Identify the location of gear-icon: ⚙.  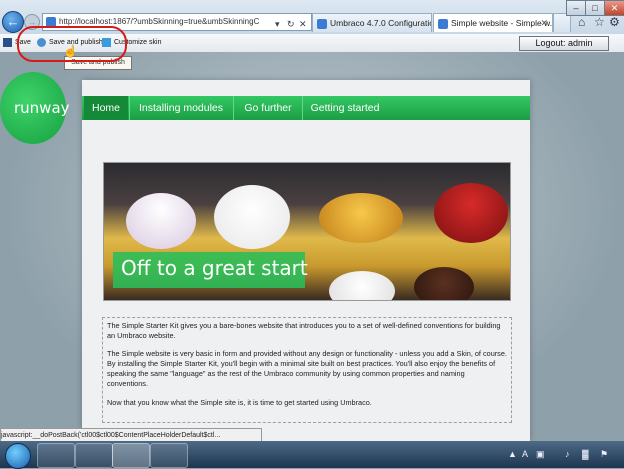
(614, 22).